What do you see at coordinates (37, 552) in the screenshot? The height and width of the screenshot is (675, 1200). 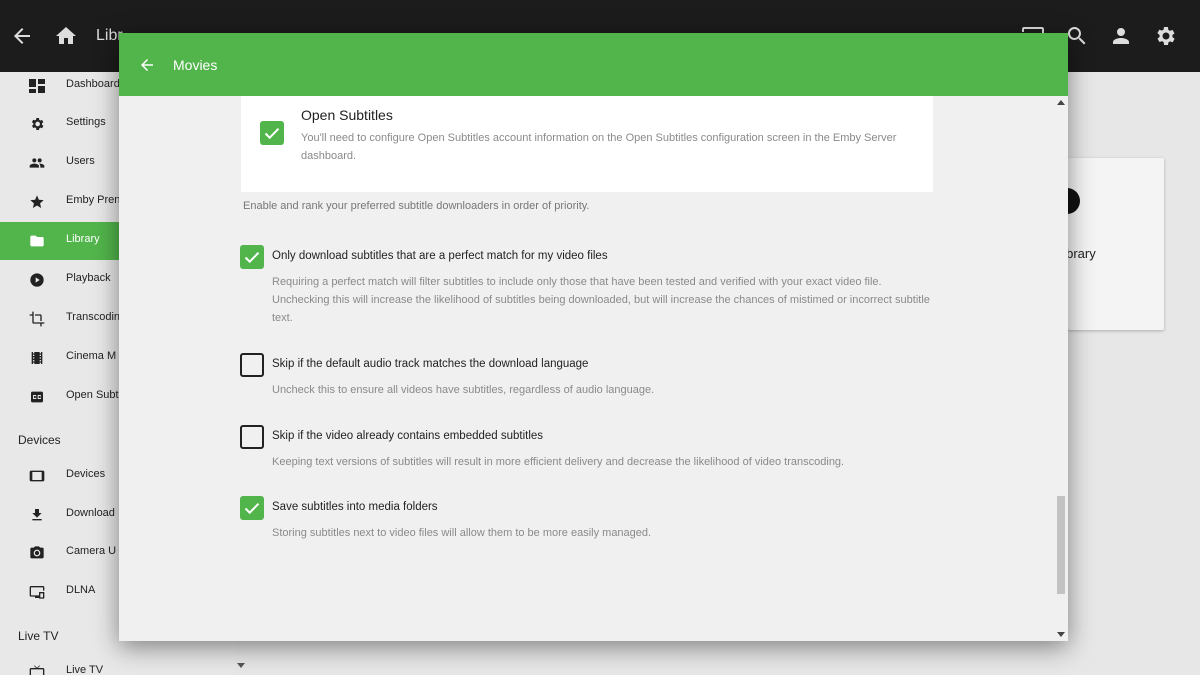 I see `camera-icon` at bounding box center [37, 552].